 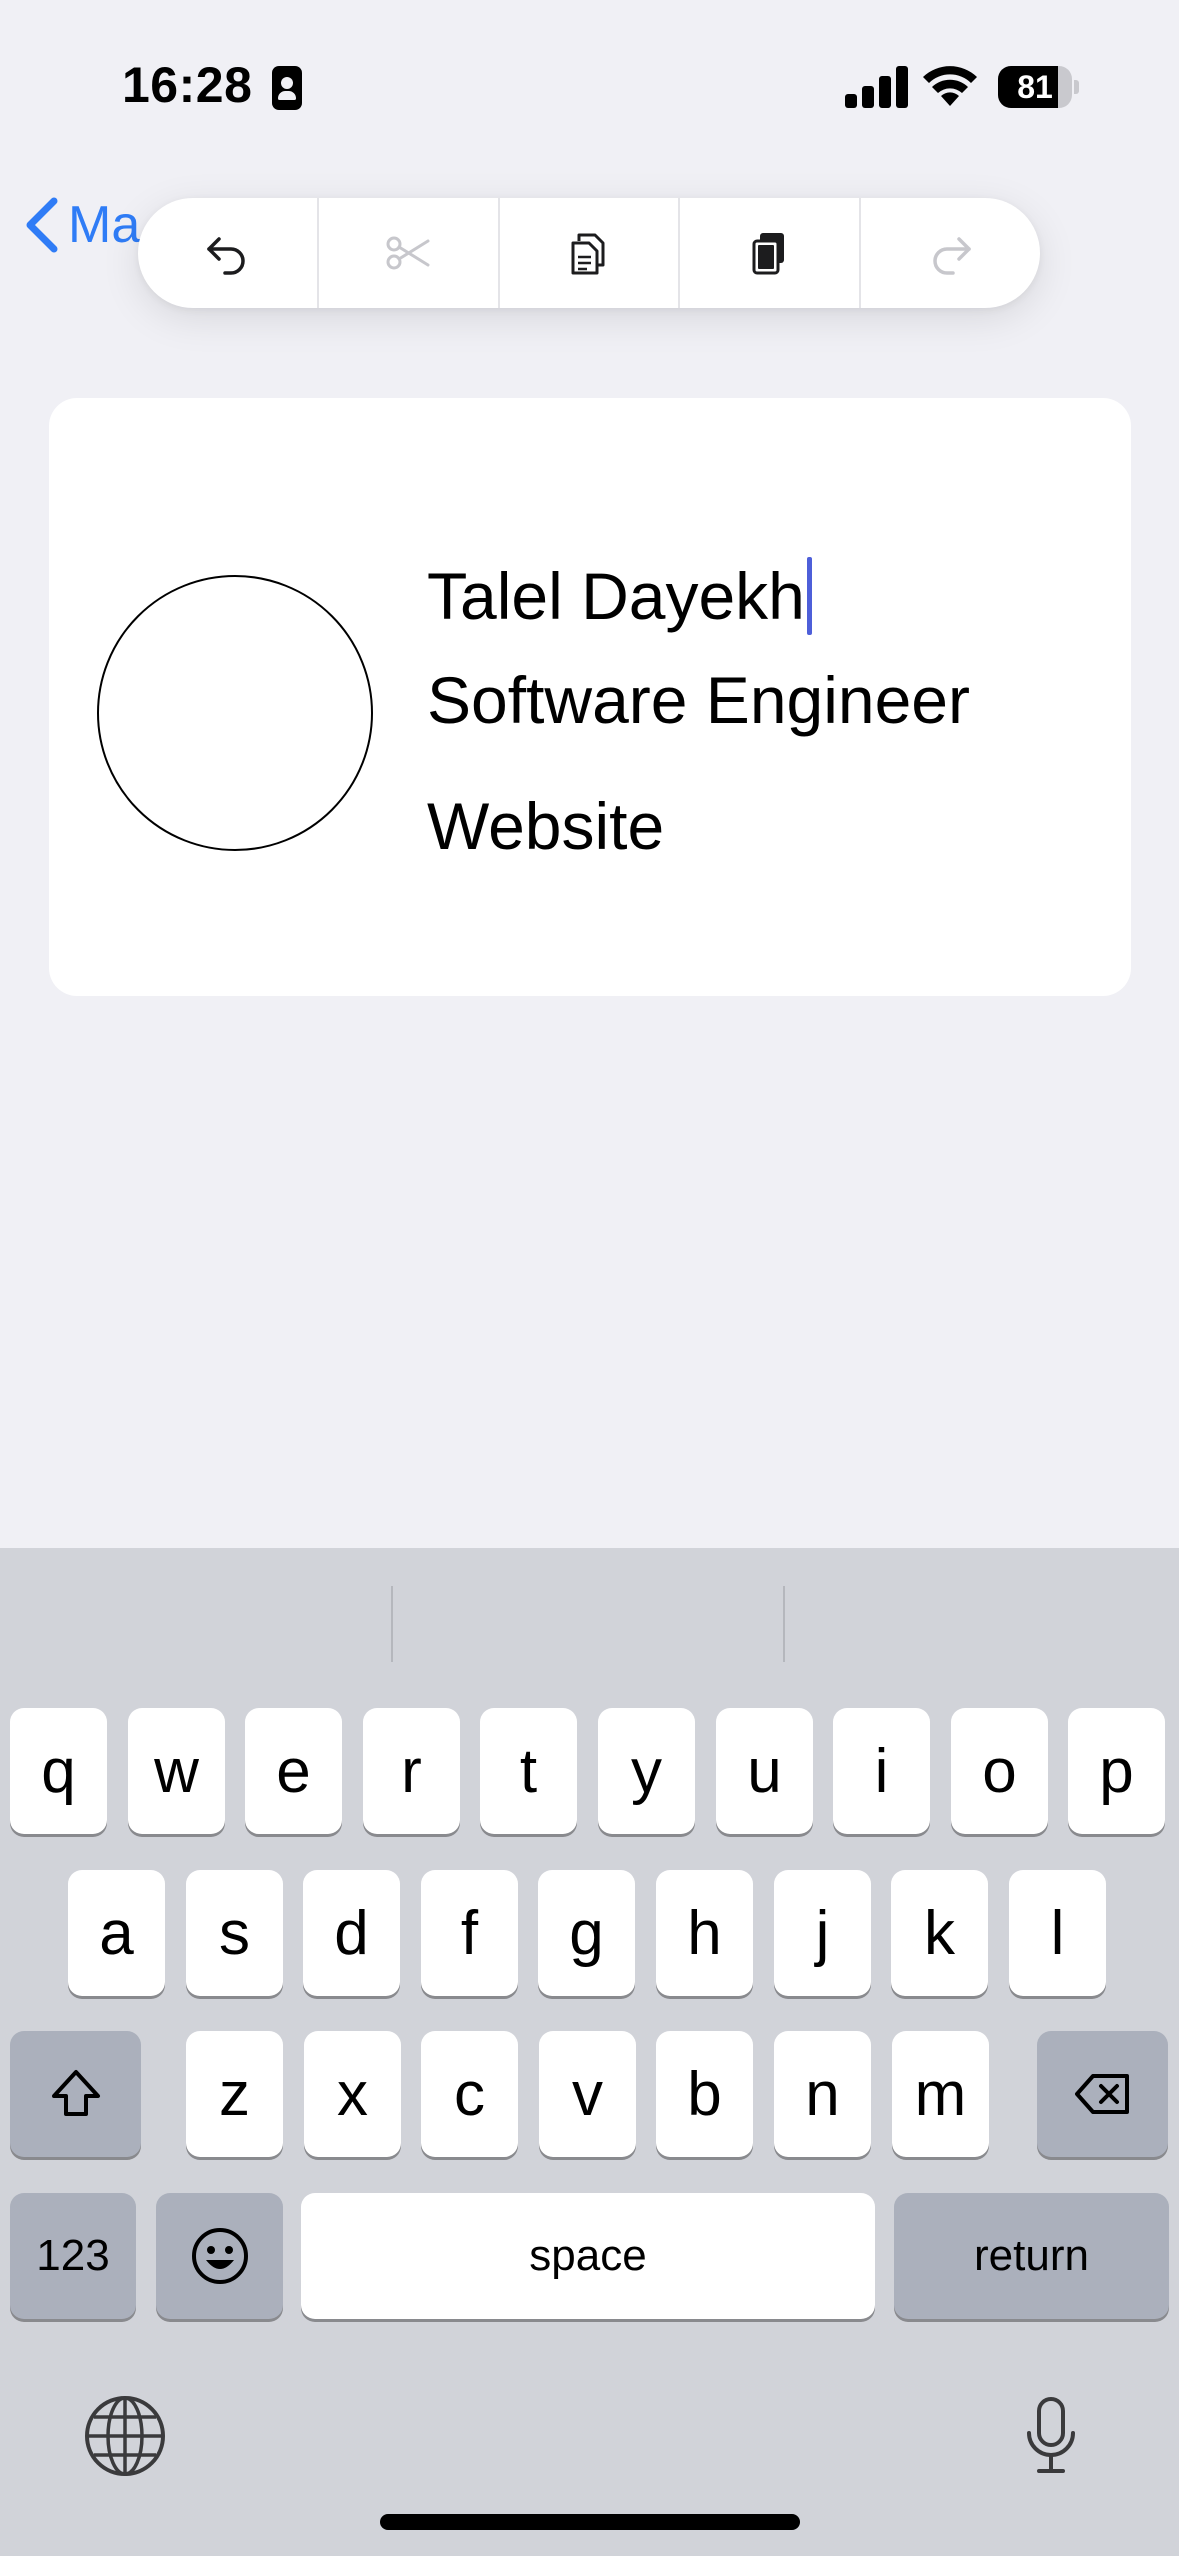 What do you see at coordinates (822, 2094) in the screenshot?
I see `key-n: n` at bounding box center [822, 2094].